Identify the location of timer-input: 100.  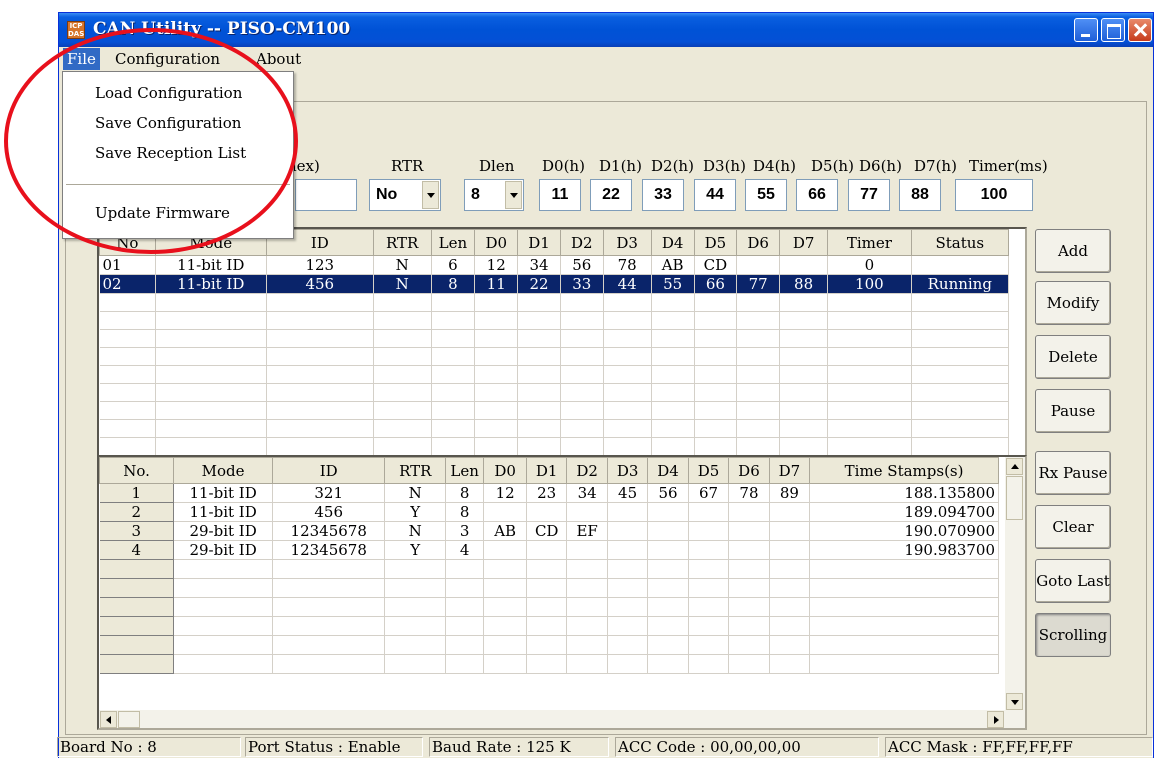
(994, 195).